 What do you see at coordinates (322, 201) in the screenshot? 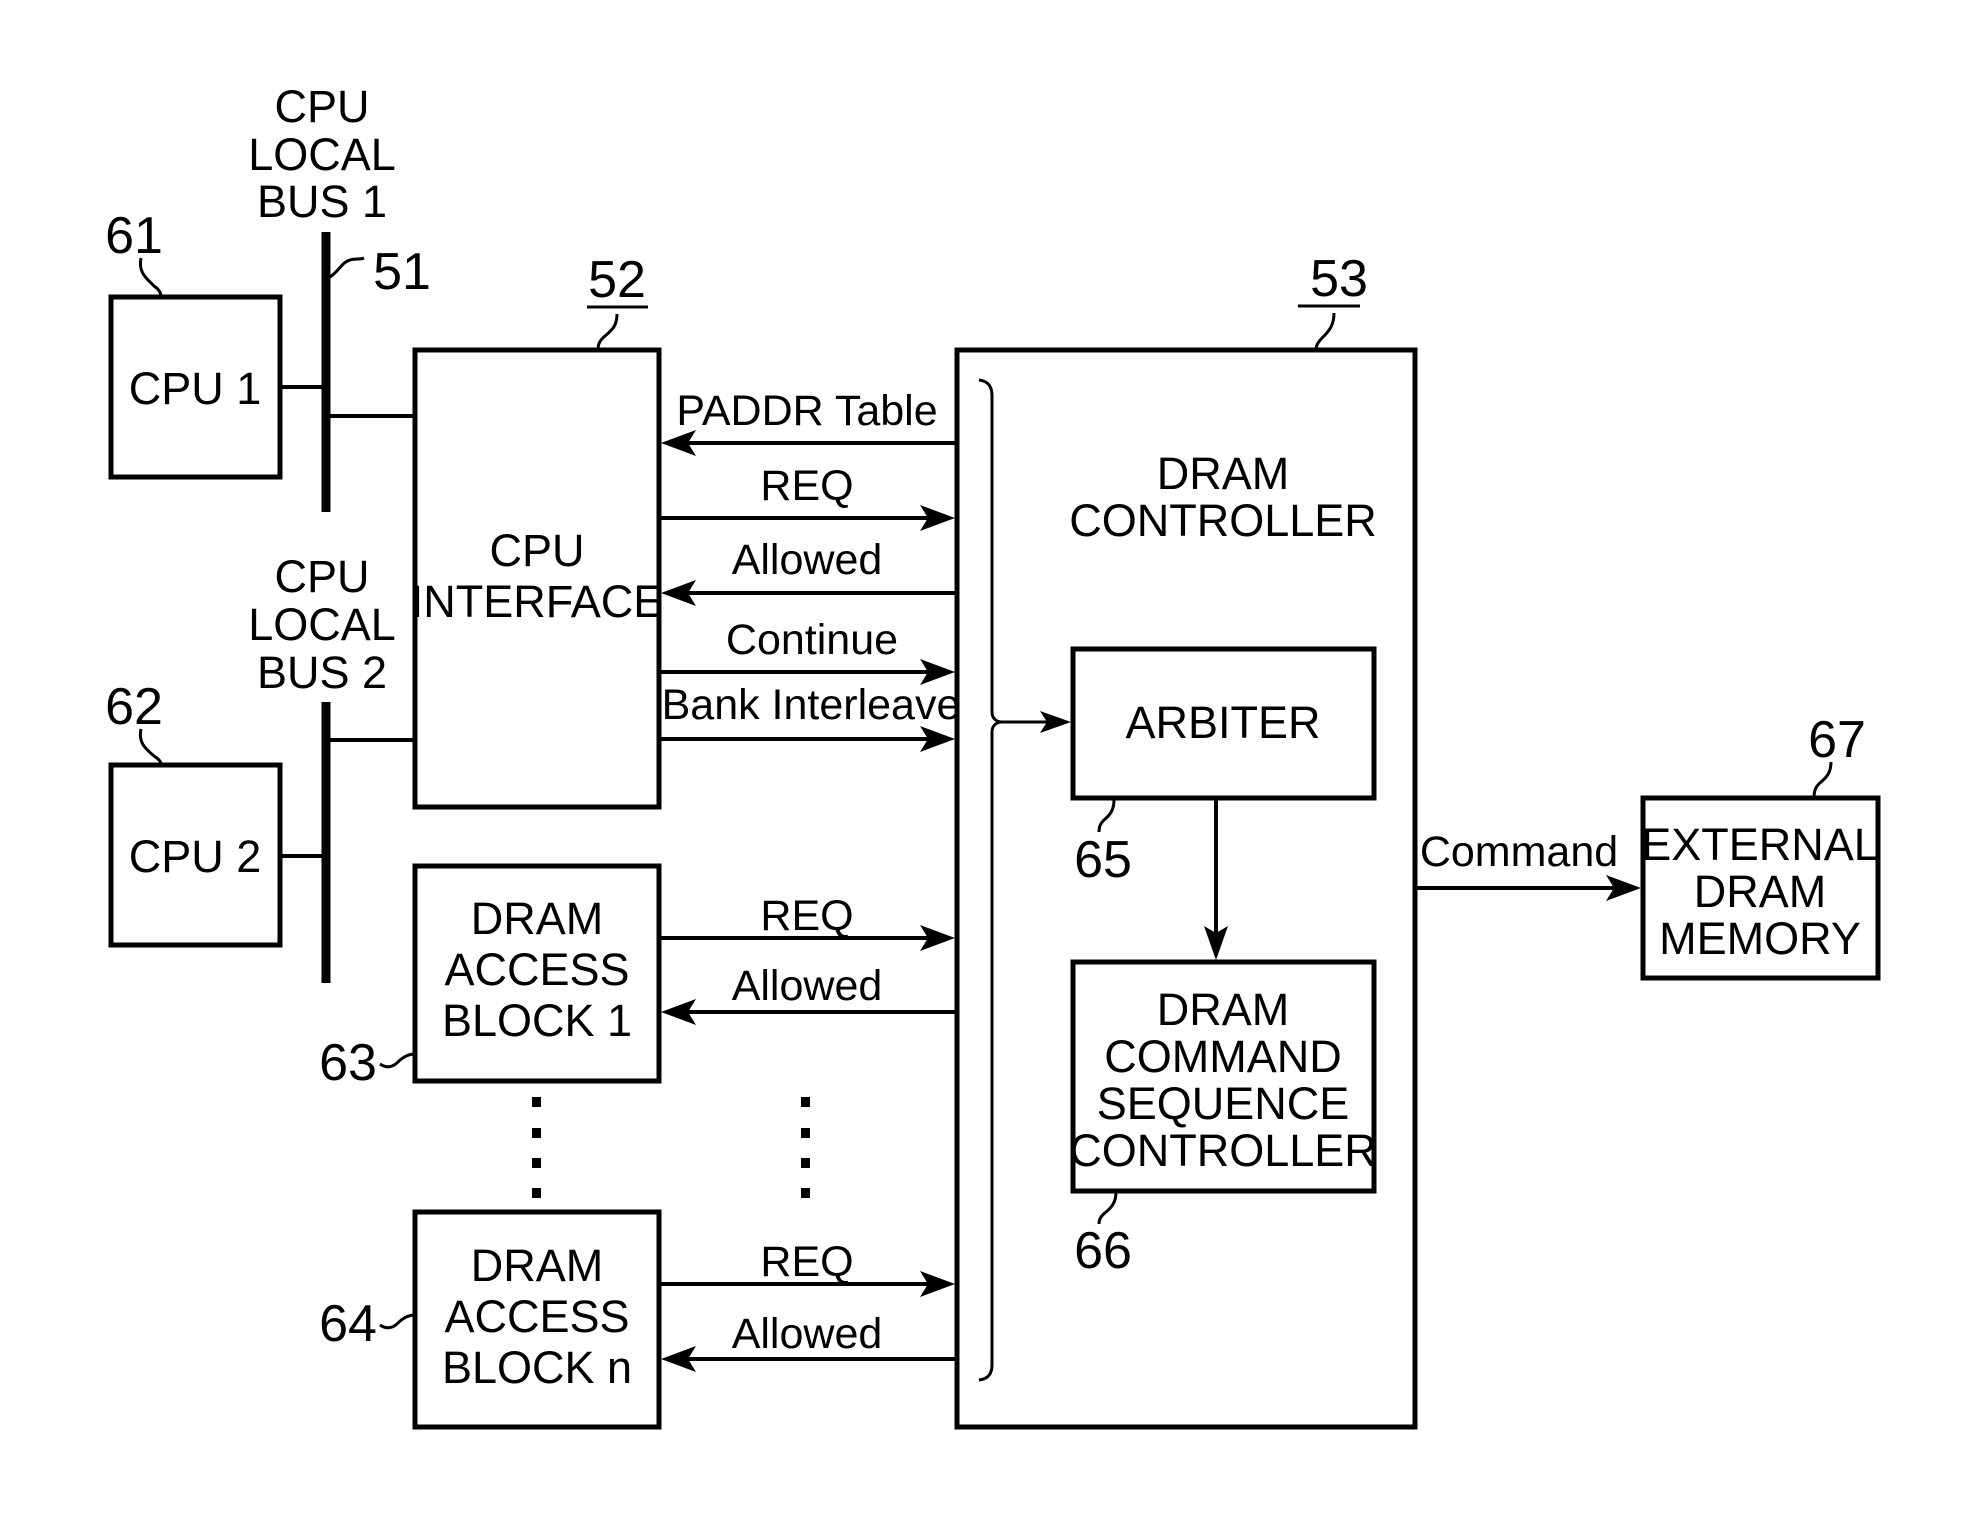
I see `bus-1-label-line-3: BUS 1` at bounding box center [322, 201].